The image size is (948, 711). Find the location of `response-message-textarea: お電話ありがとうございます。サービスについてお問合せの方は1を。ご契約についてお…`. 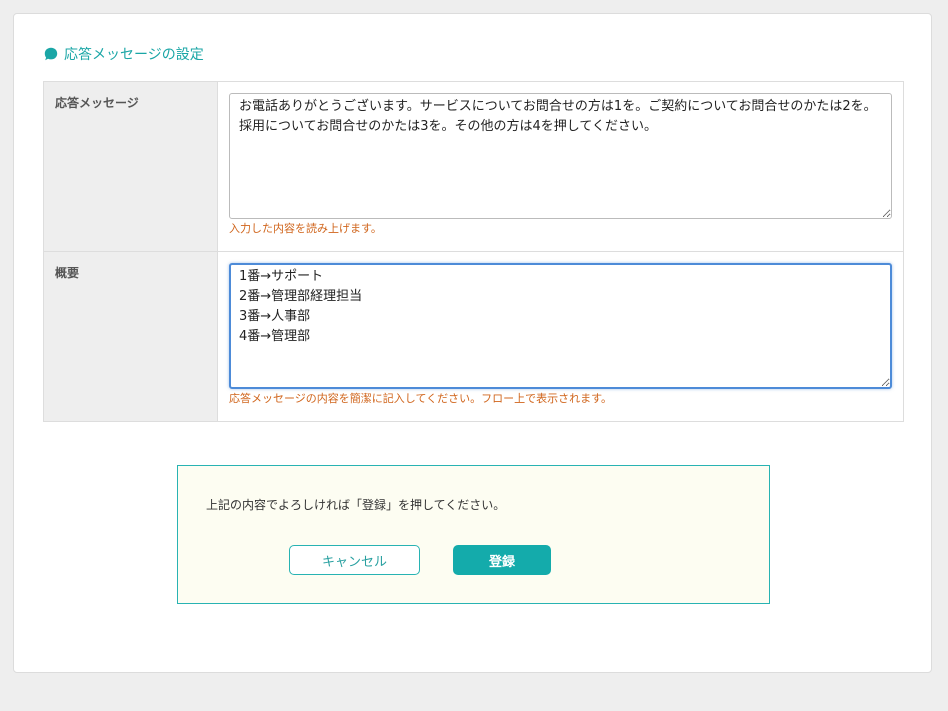

response-message-textarea: お電話ありがとうございます。サービスについてお問合せの方は1を。ご契約についてお… is located at coordinates (560, 156).